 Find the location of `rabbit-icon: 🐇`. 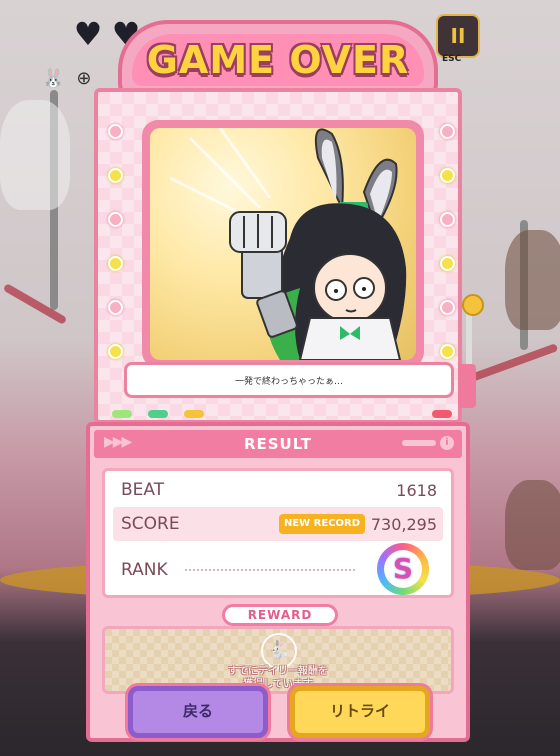

rabbit-icon: 🐇 is located at coordinates (279, 651).